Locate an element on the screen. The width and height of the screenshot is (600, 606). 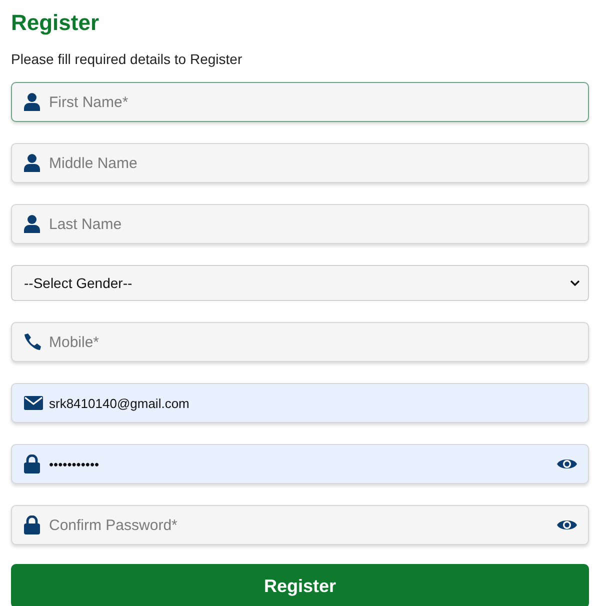
page-subtitle: Please fill required details to Register is located at coordinates (127, 59).